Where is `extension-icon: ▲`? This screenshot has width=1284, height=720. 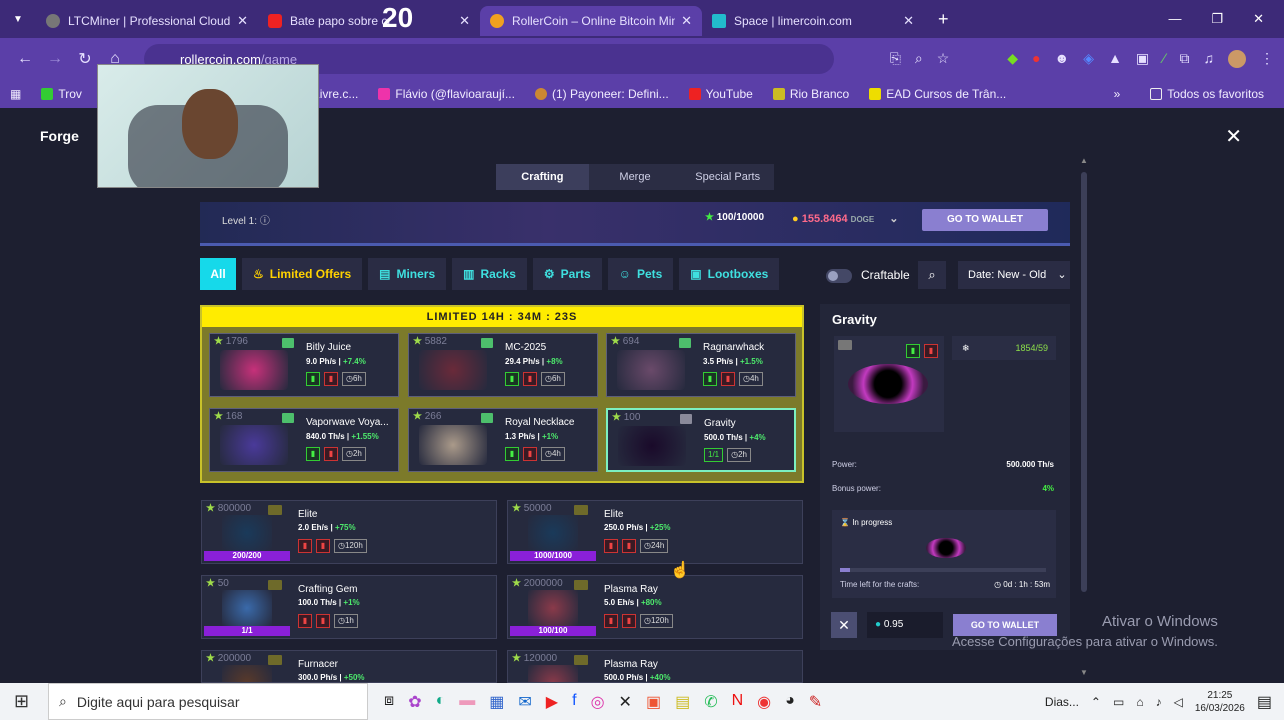
extension-icon: ▲ is located at coordinates (1115, 59).